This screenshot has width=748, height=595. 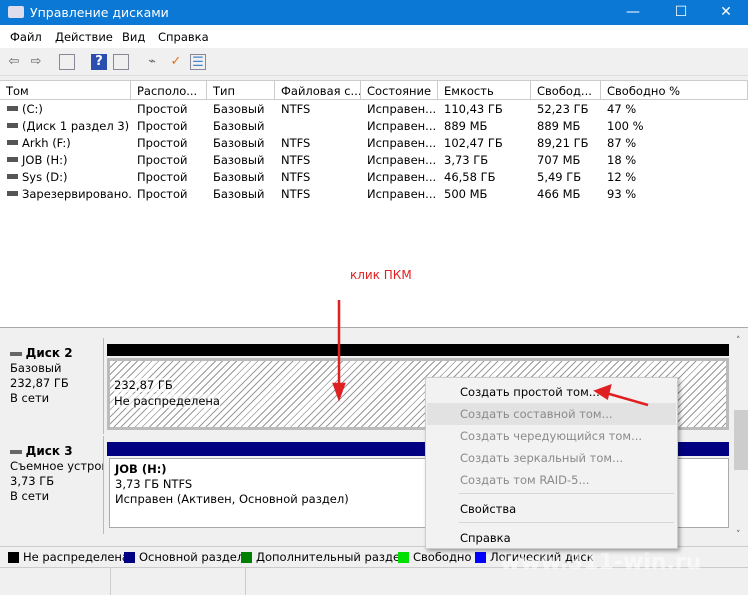 I want to click on arrow-down-icon, so click(x=339, y=351).